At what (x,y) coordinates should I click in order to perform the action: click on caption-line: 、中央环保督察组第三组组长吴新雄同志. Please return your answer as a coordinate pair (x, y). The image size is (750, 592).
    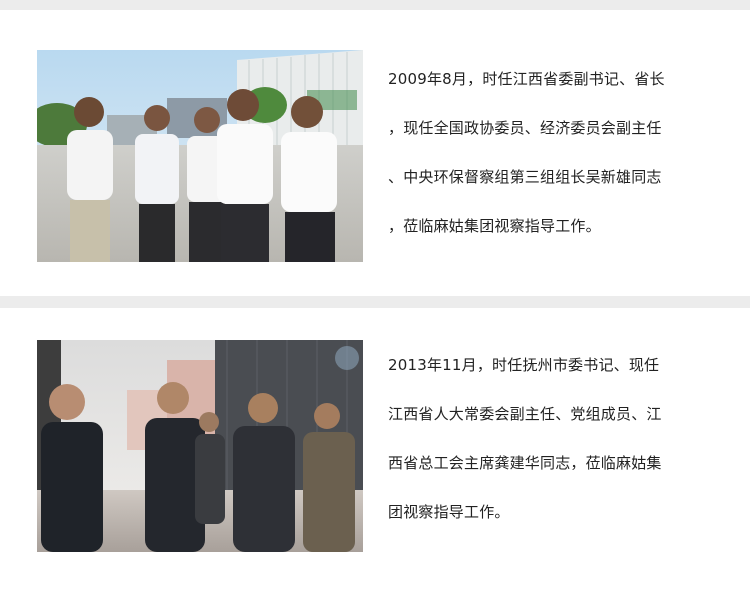
    Looking at the image, I should click on (525, 177).